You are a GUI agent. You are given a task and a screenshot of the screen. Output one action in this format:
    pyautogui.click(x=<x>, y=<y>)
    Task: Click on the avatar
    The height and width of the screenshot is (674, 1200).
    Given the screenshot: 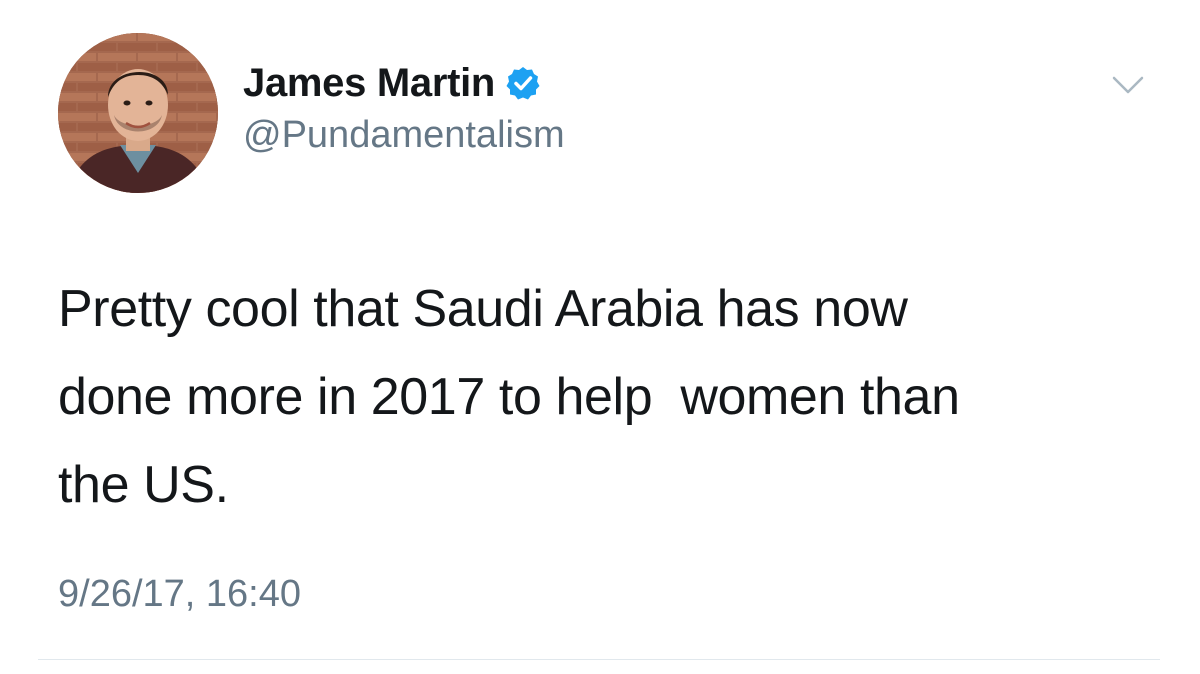 What is the action you would take?
    pyautogui.click(x=138, y=113)
    